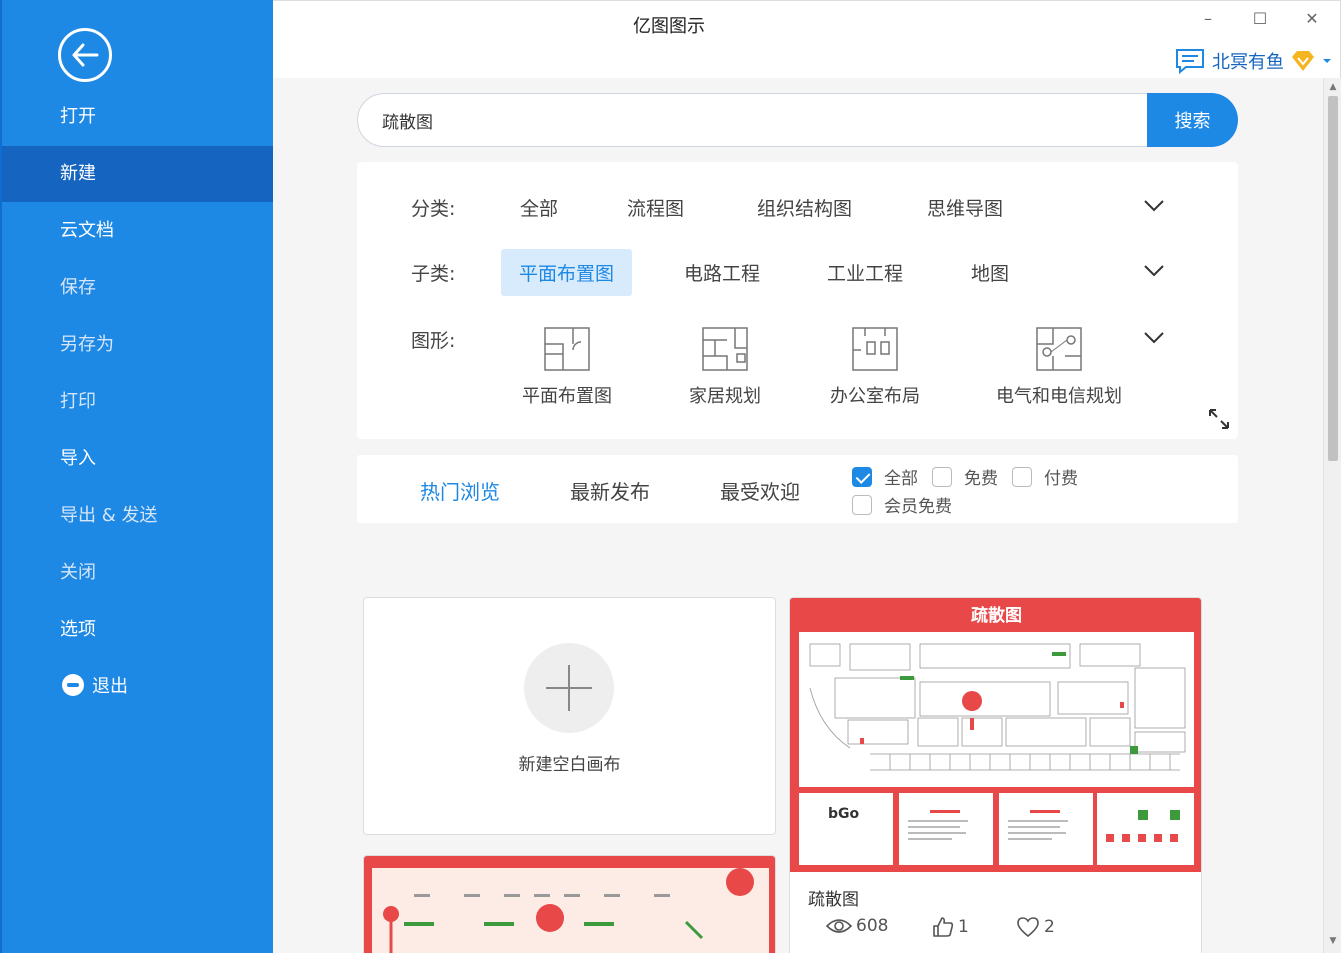  What do you see at coordinates (569, 688) in the screenshot?
I see `plus-icon` at bounding box center [569, 688].